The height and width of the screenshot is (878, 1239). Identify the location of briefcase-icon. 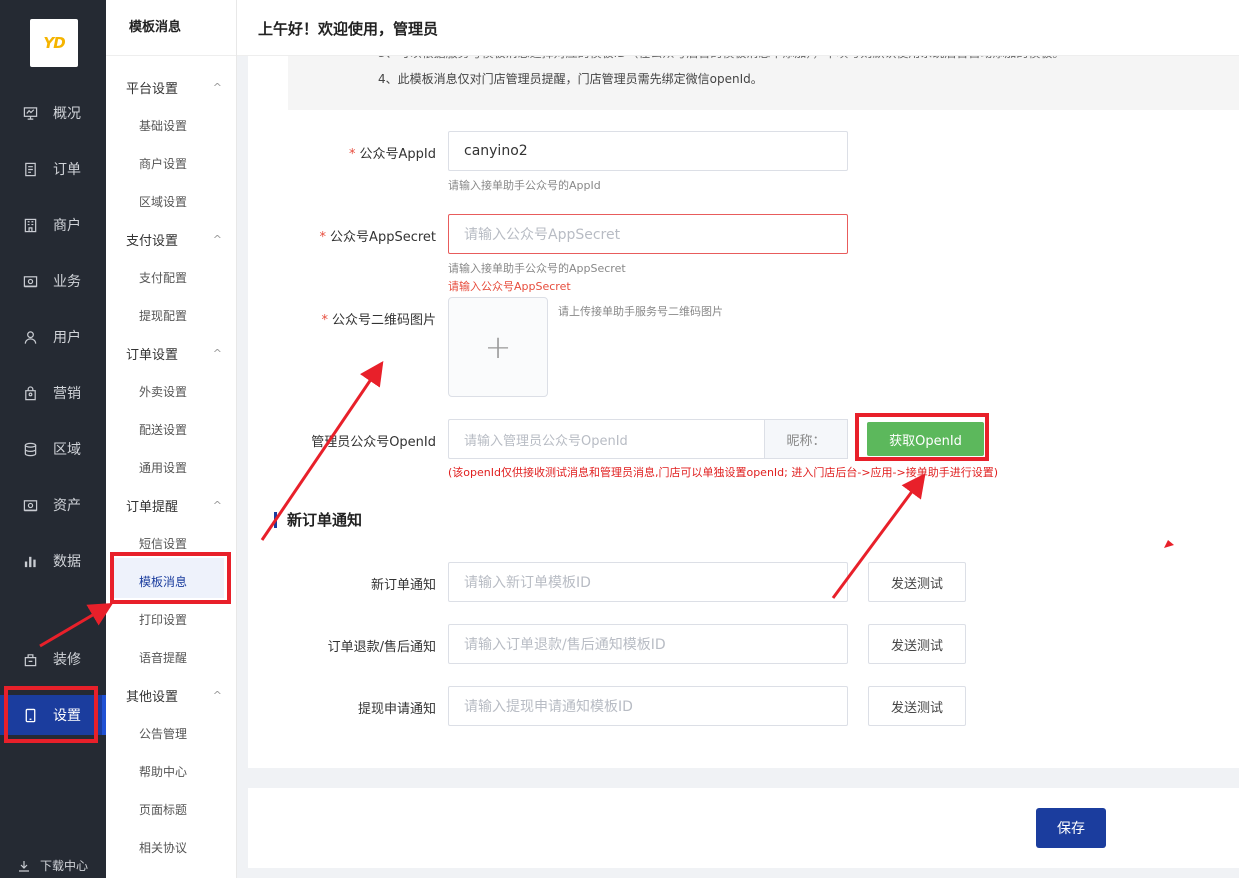
(30, 281).